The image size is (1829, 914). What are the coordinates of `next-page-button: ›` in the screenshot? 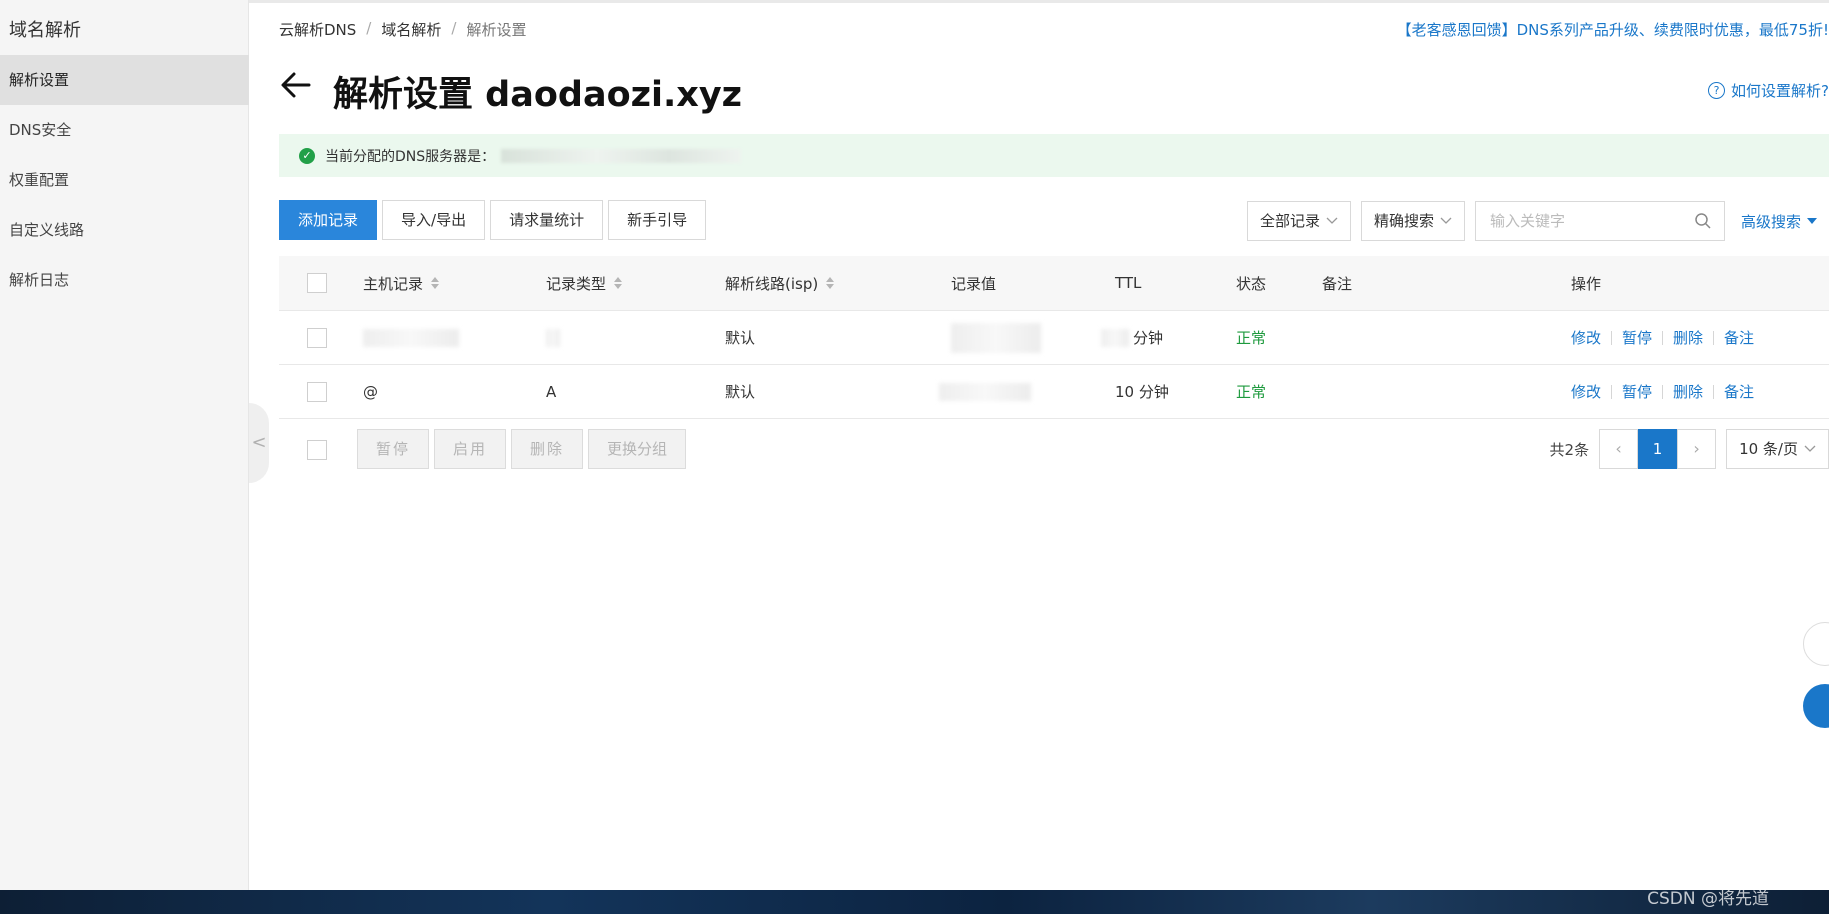 It's located at (1697, 449).